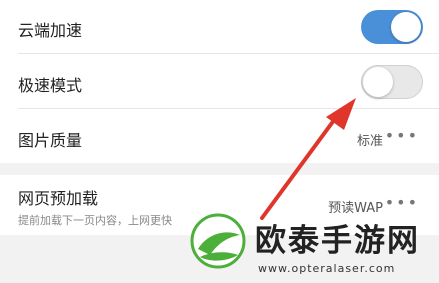 The image size is (439, 283). I want to click on watermark-title: 欧泰手游网, so click(337, 241).